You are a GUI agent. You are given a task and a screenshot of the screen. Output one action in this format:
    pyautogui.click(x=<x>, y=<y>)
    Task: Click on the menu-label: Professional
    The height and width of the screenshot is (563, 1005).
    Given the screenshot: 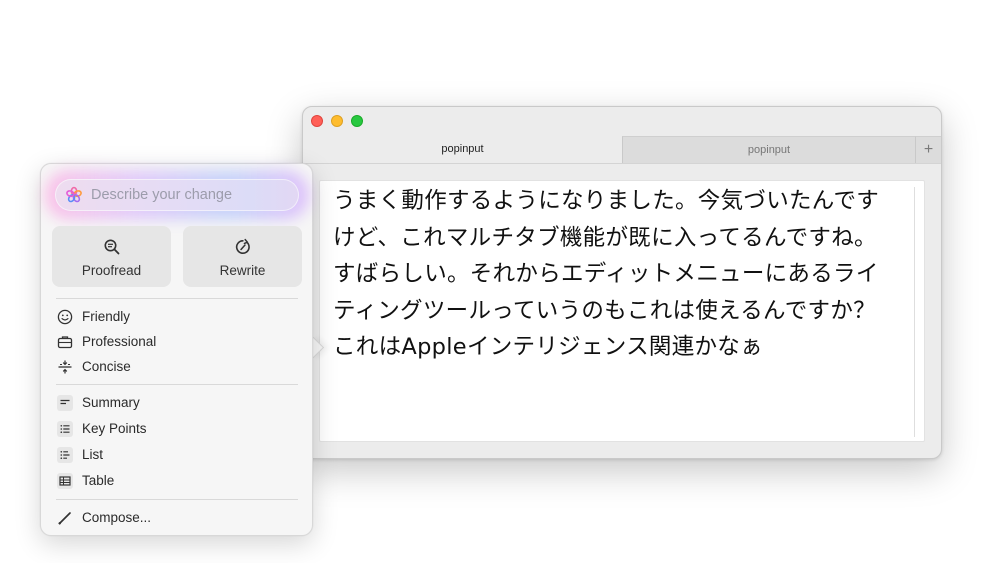 What is the action you would take?
    pyautogui.click(x=119, y=341)
    